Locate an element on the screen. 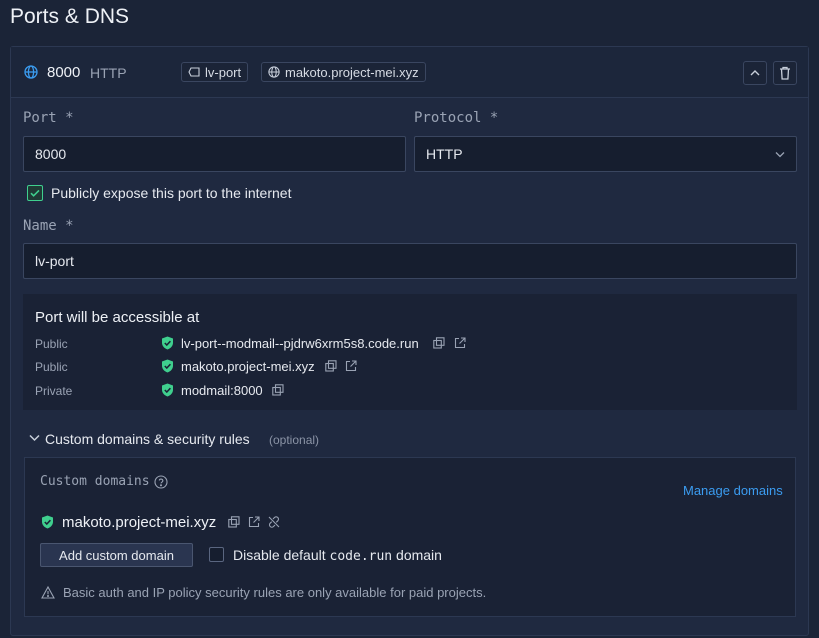  port-name-chip: lv-port is located at coordinates (215, 72).